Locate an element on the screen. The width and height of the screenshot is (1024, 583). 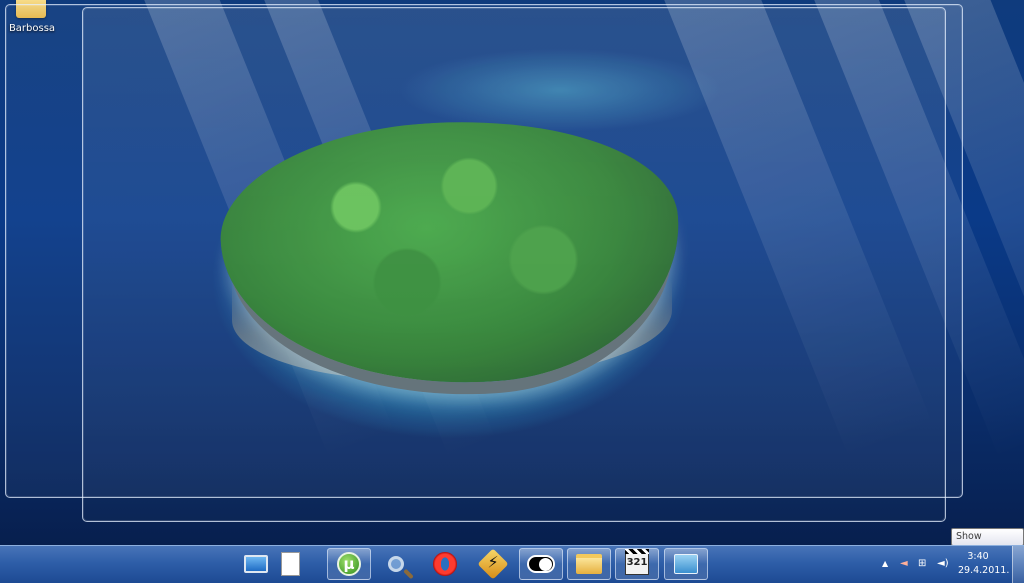
winamp-icon is located at coordinates (493, 564).